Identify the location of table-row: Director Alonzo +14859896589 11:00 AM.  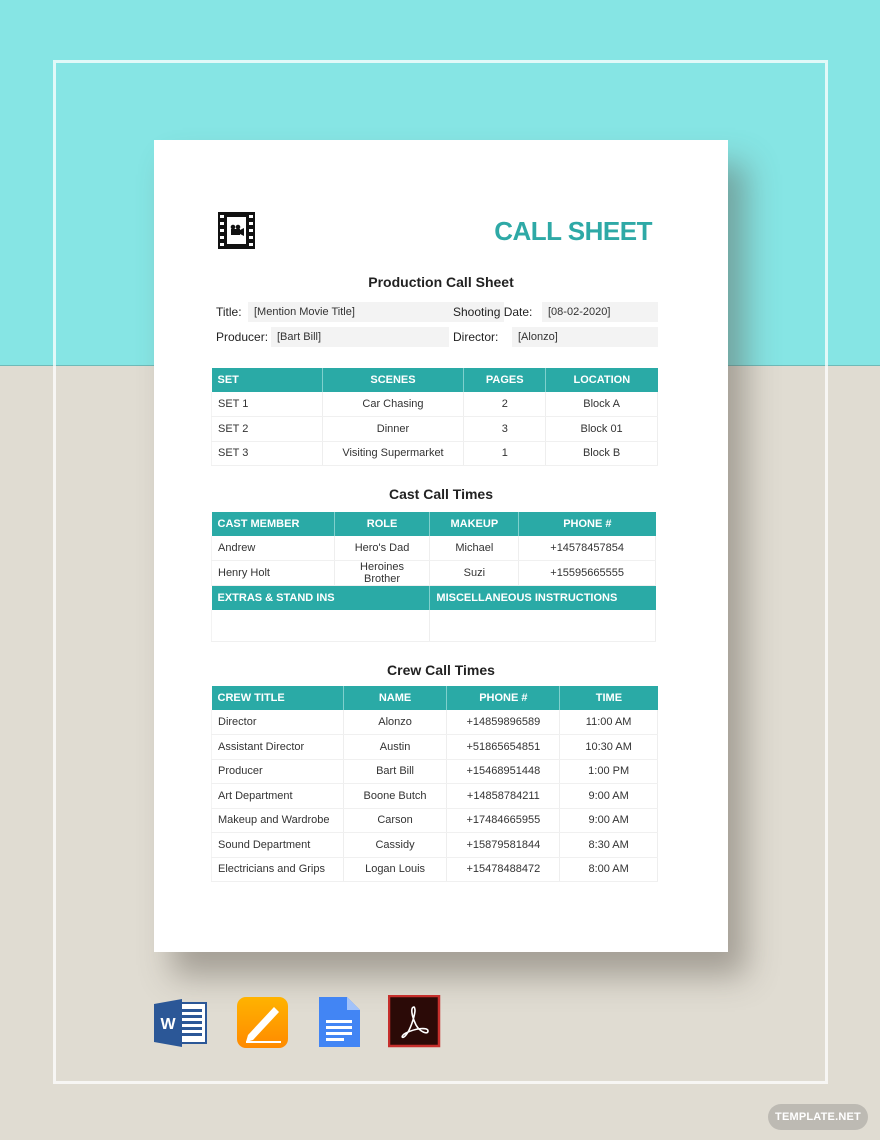
(434, 722).